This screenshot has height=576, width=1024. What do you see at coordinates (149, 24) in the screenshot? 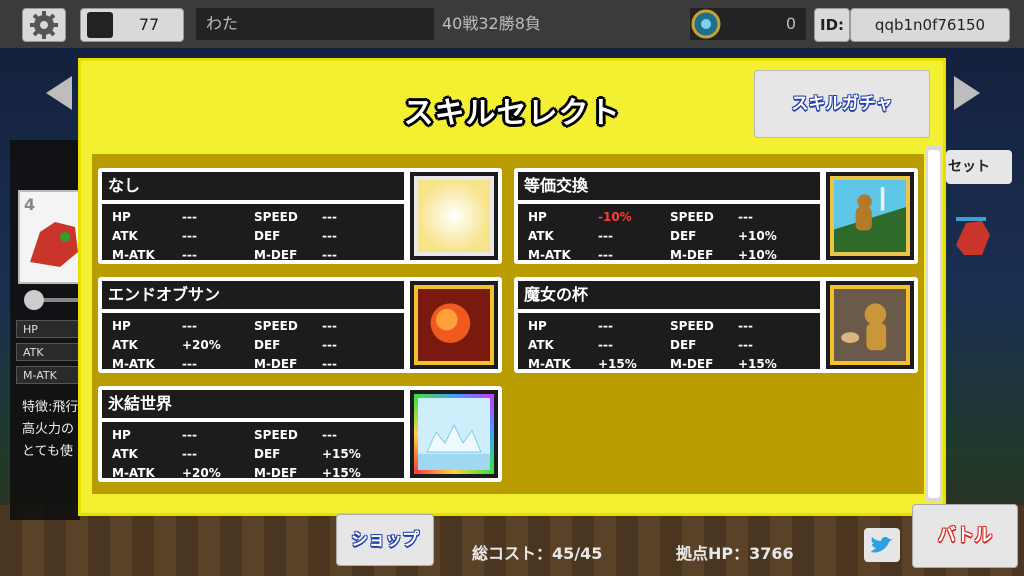
I see `gem-count: 77` at bounding box center [149, 24].